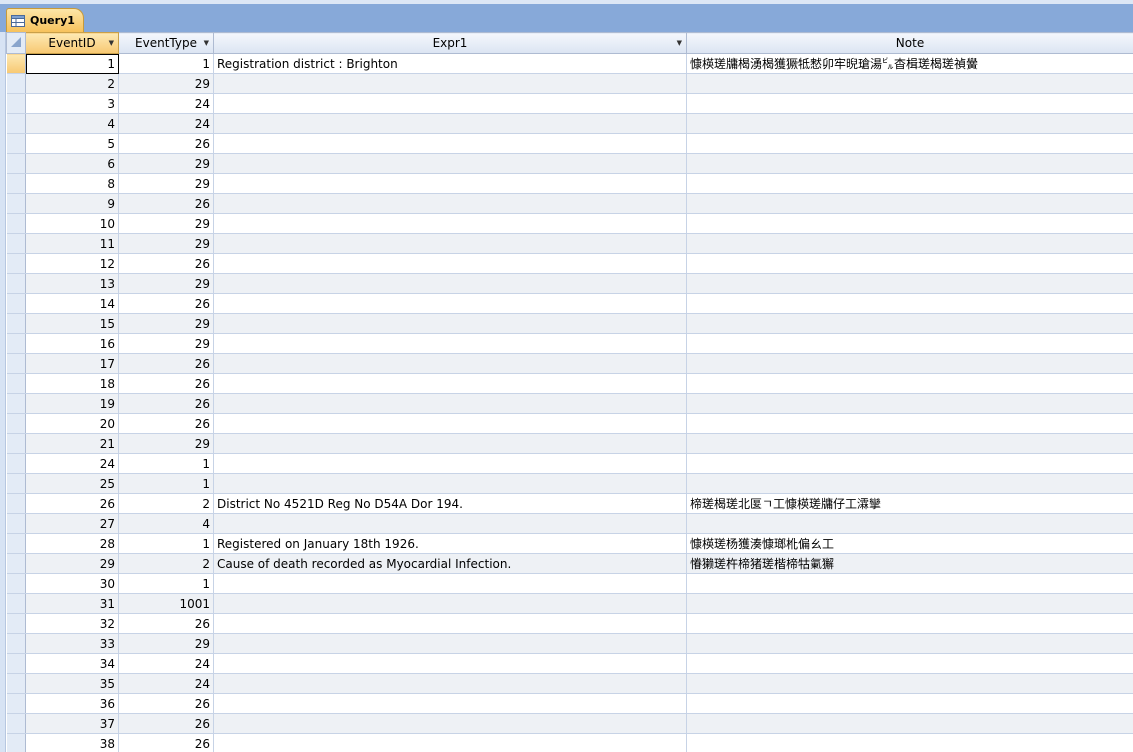  What do you see at coordinates (569, 663) in the screenshot?
I see `table-row: 34 24` at bounding box center [569, 663].